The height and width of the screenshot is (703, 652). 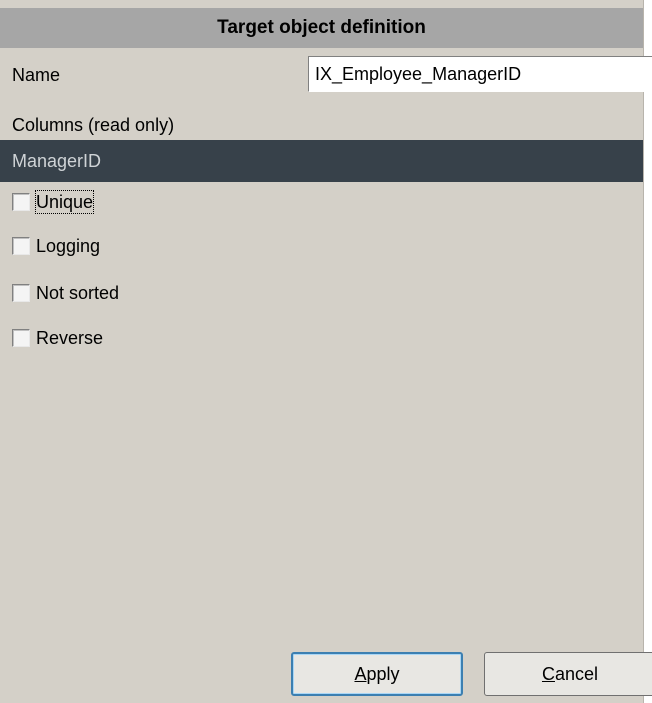 I want to click on cancel-label: ancel, so click(x=576, y=674).